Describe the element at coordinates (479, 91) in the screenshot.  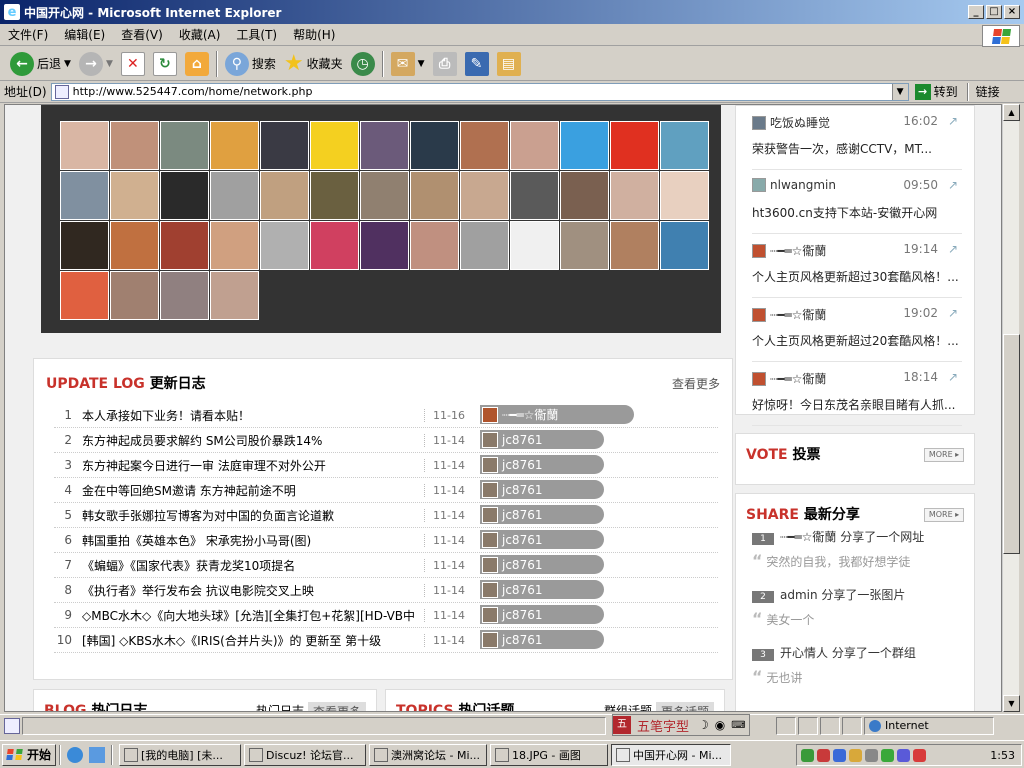
I see `address-input: http://www.525447.com/home/network.php ▼` at that location.